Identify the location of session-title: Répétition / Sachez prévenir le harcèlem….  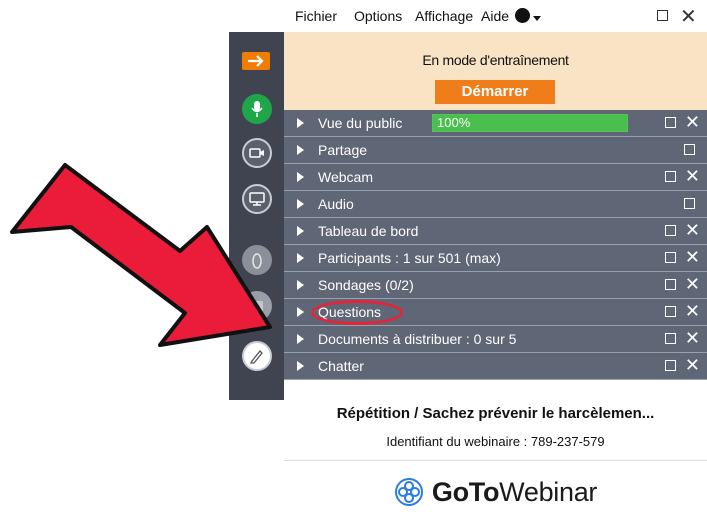
(495, 413).